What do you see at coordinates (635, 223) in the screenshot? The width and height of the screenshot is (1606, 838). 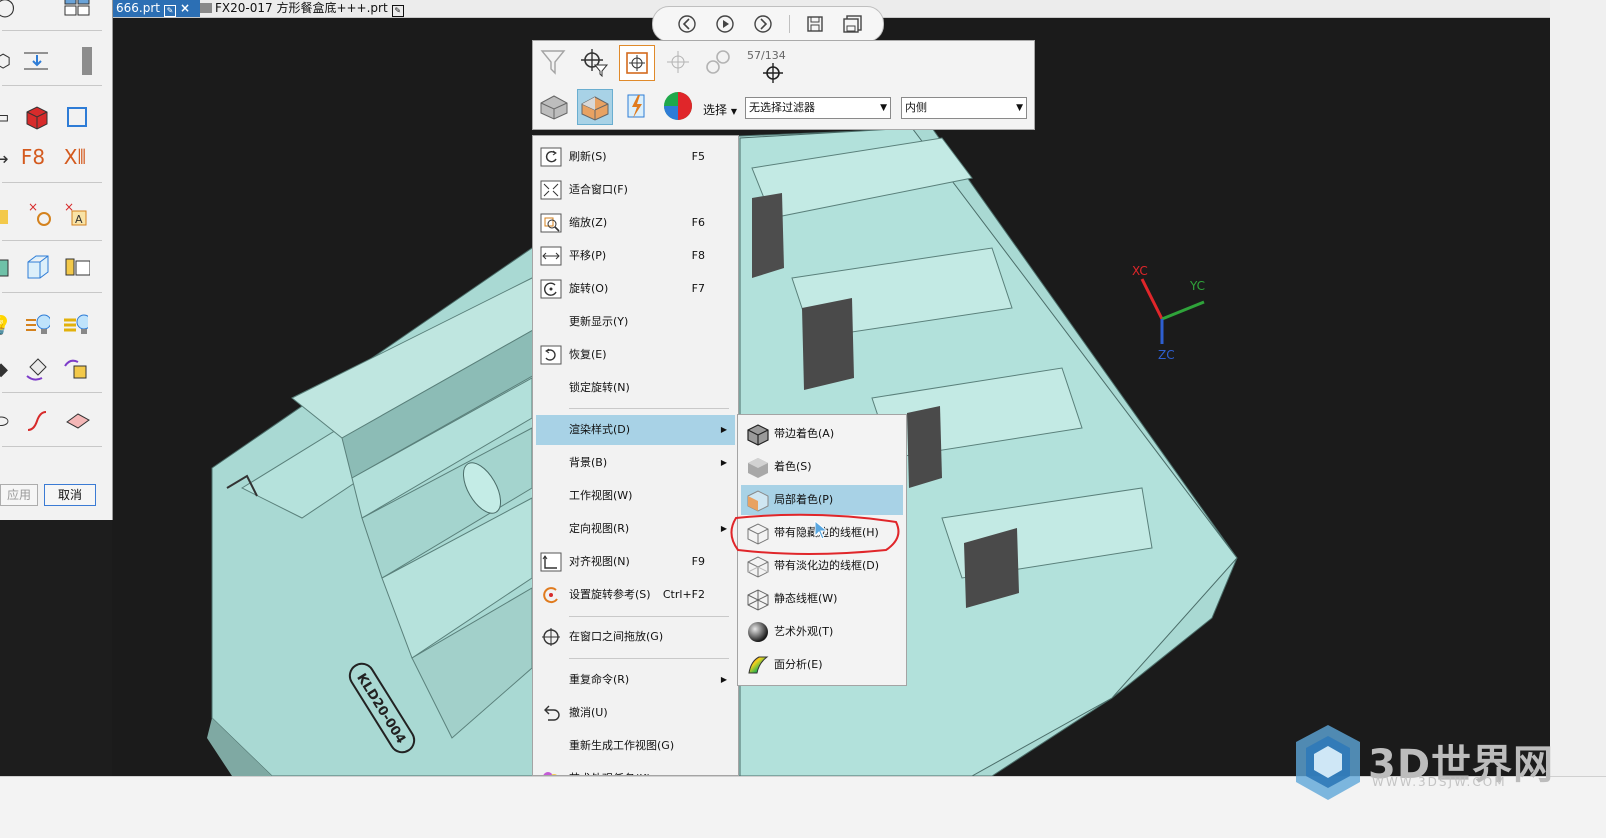 I see `menu-item-zoom: 缩放(Z) F6` at bounding box center [635, 223].